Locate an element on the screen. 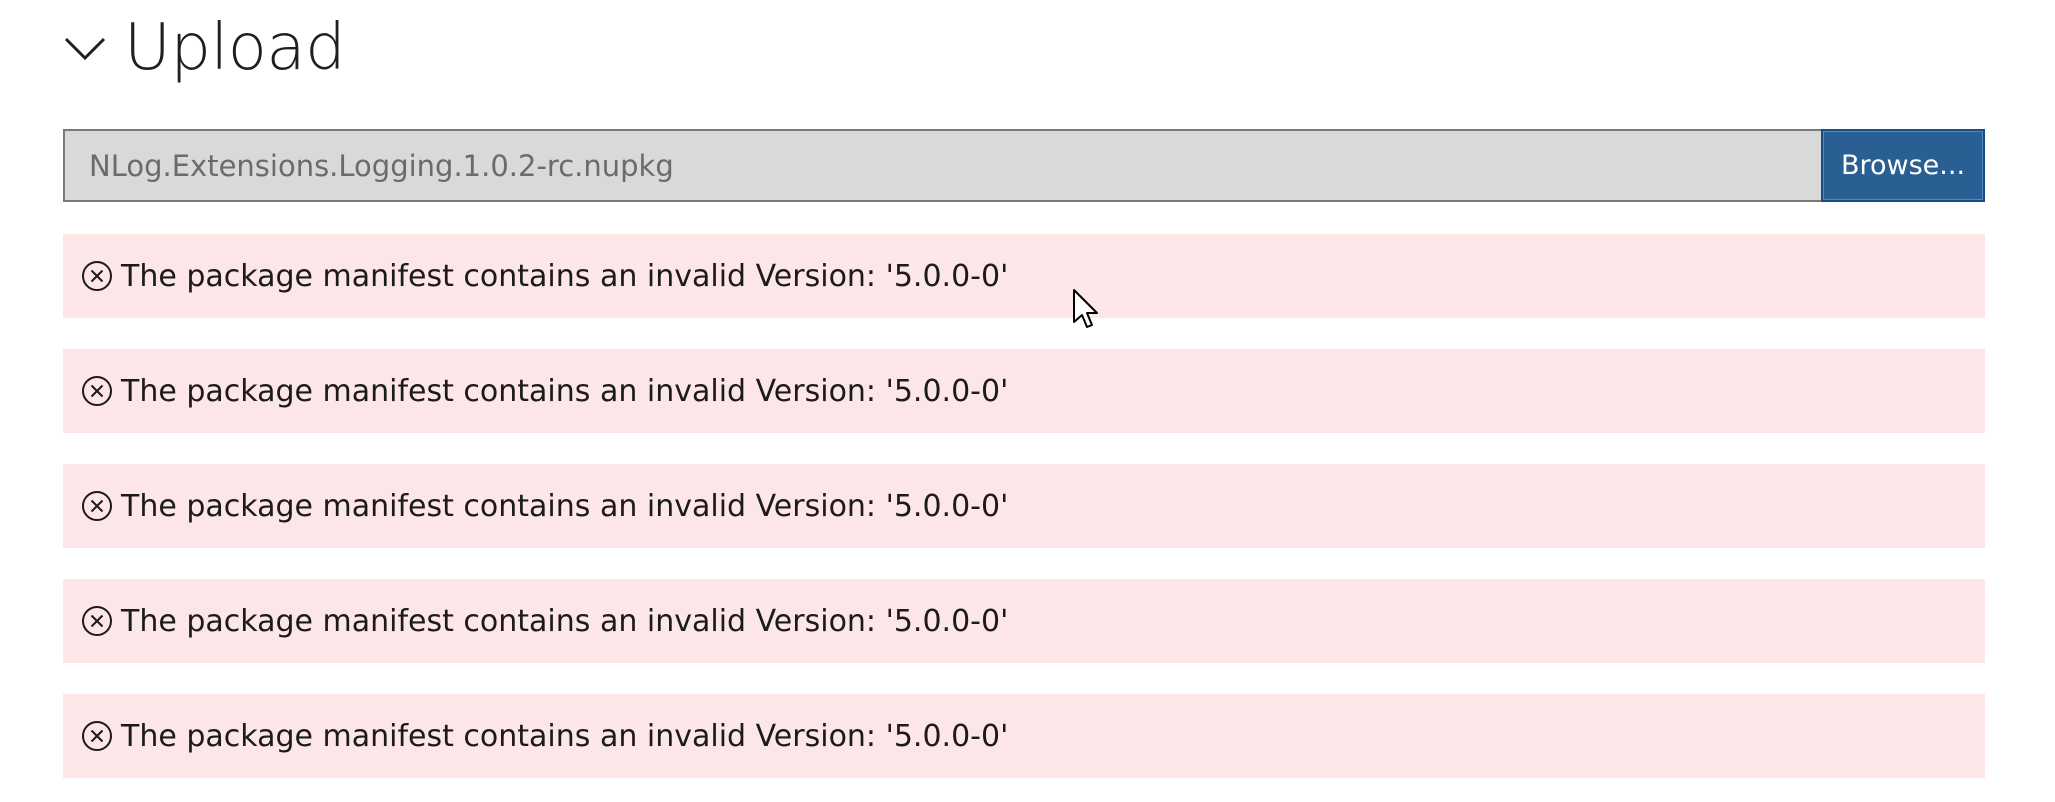  upload-section-header: Upload is located at coordinates (204, 48).